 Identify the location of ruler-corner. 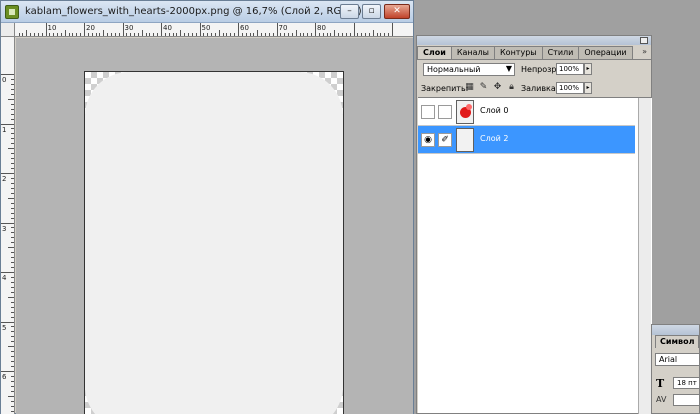
(8, 30).